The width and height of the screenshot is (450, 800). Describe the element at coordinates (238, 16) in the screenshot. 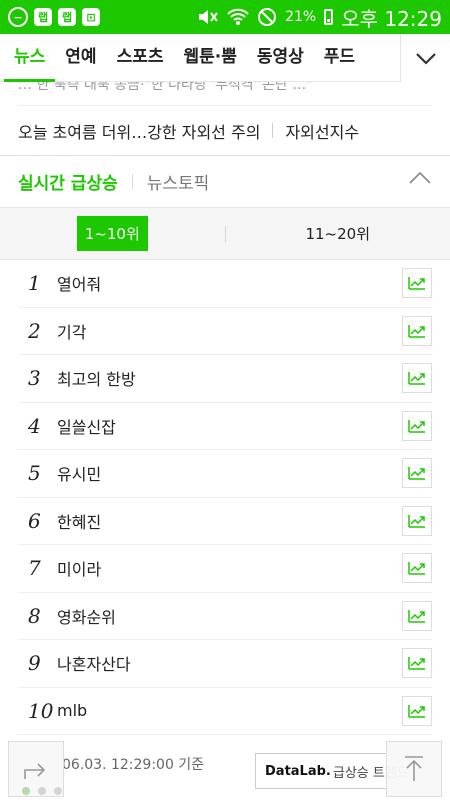

I see `wifi-icon` at that location.